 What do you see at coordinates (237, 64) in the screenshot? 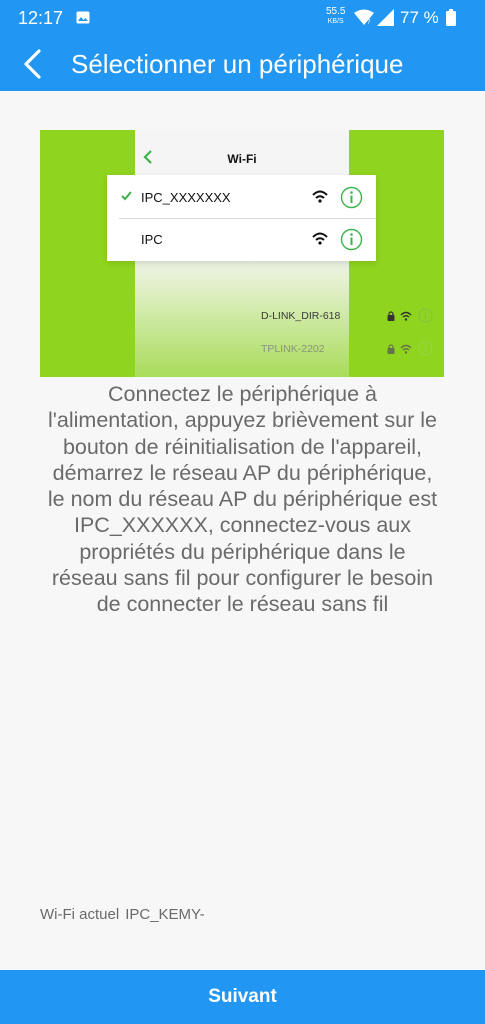
I see `page-title: Sélectionner un périphérique` at bounding box center [237, 64].